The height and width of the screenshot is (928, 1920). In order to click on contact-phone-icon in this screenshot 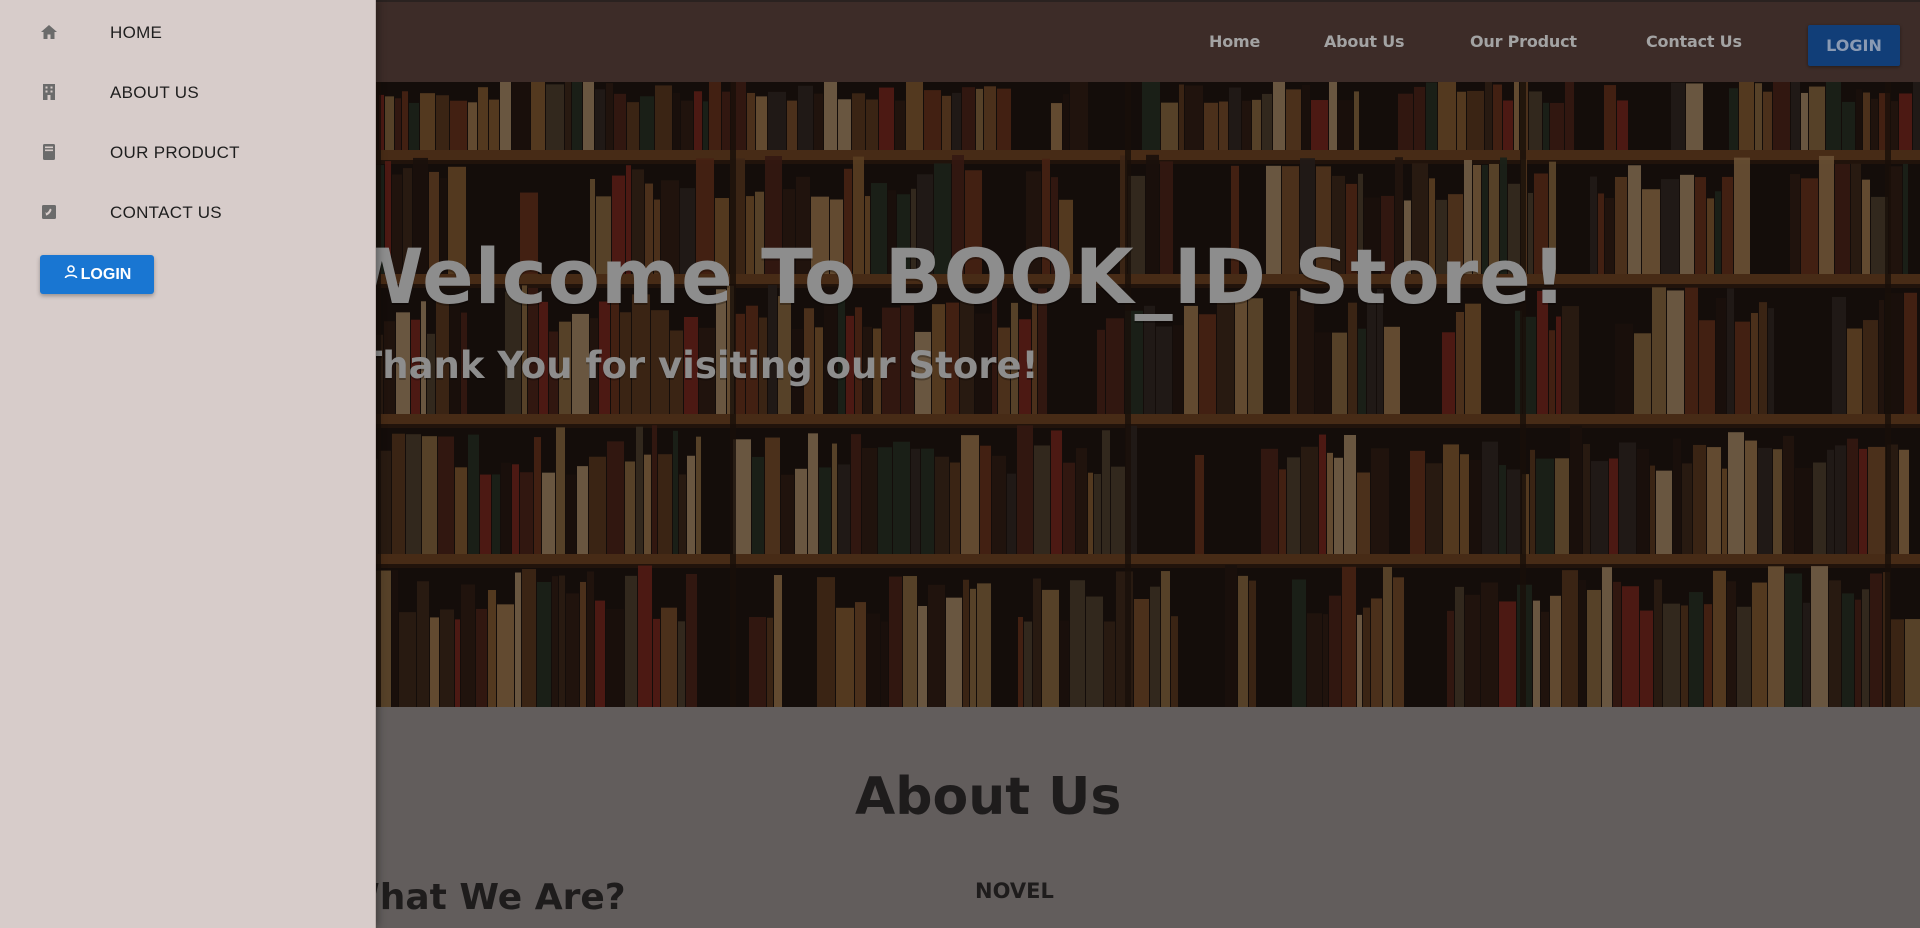, I will do `click(49, 212)`.